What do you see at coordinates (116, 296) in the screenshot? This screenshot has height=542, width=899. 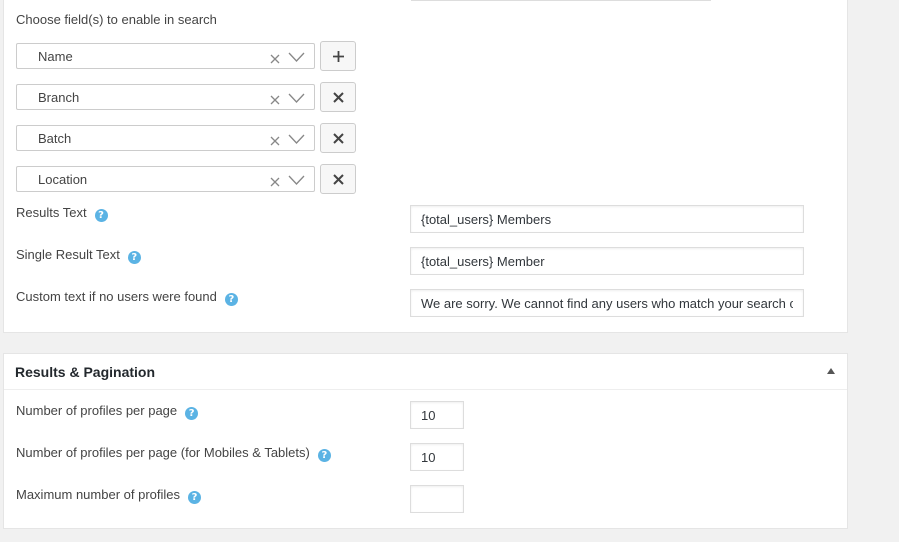 I see `no-users-text-label-text: Custom text if no users were found` at bounding box center [116, 296].